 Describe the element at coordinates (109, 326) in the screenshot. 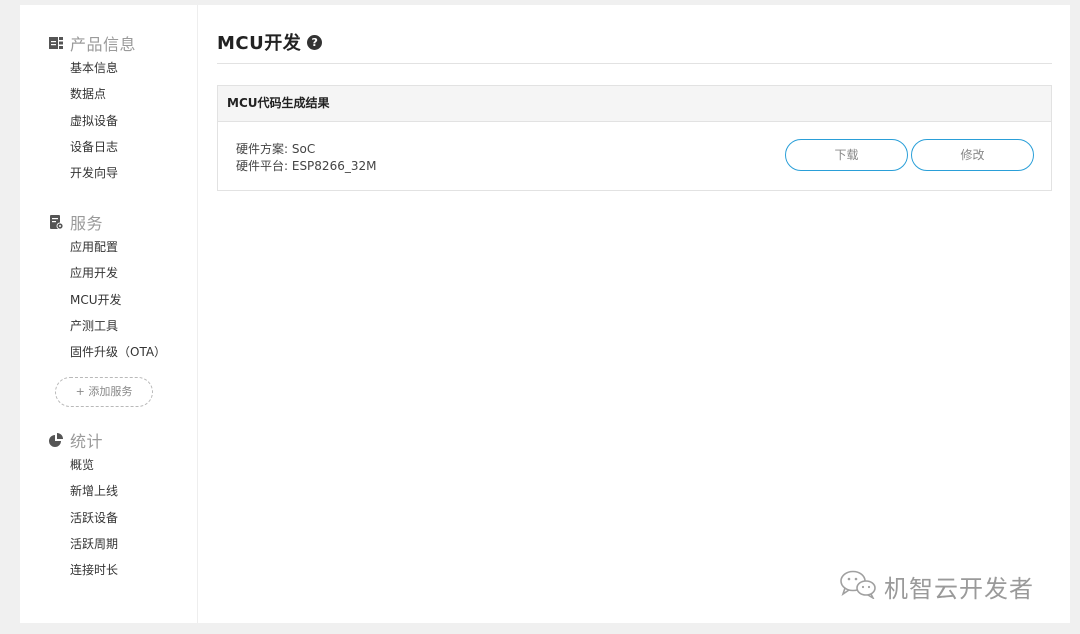

I see `sidebar-item-test-tools: 产测工具` at that location.